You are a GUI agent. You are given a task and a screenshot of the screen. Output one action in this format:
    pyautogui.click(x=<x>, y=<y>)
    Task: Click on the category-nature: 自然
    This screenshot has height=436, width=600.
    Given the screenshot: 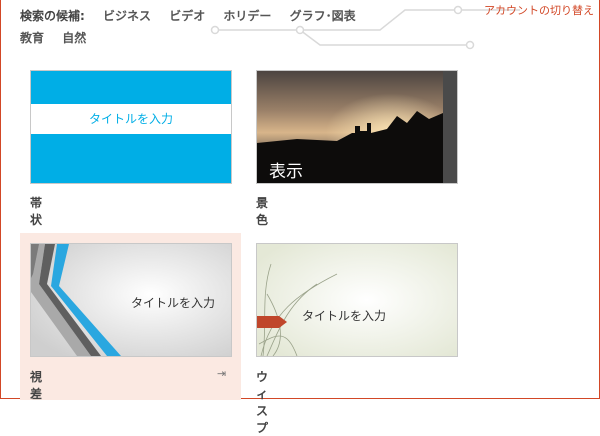 What is the action you would take?
    pyautogui.click(x=74, y=38)
    